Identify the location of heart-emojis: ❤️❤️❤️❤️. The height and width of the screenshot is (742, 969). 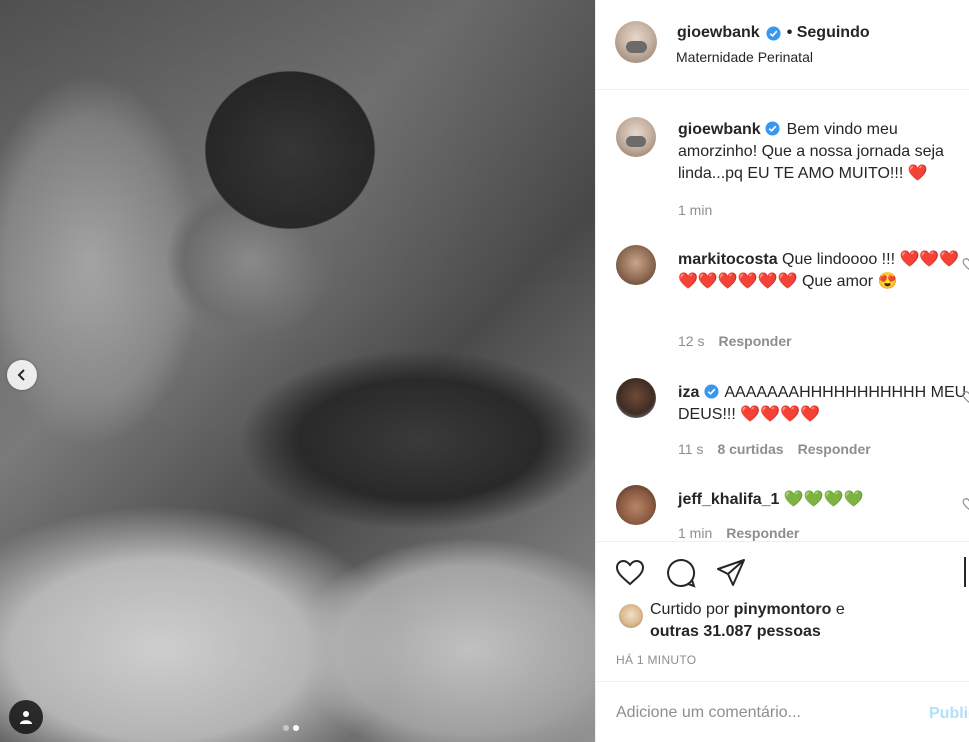
(780, 414).